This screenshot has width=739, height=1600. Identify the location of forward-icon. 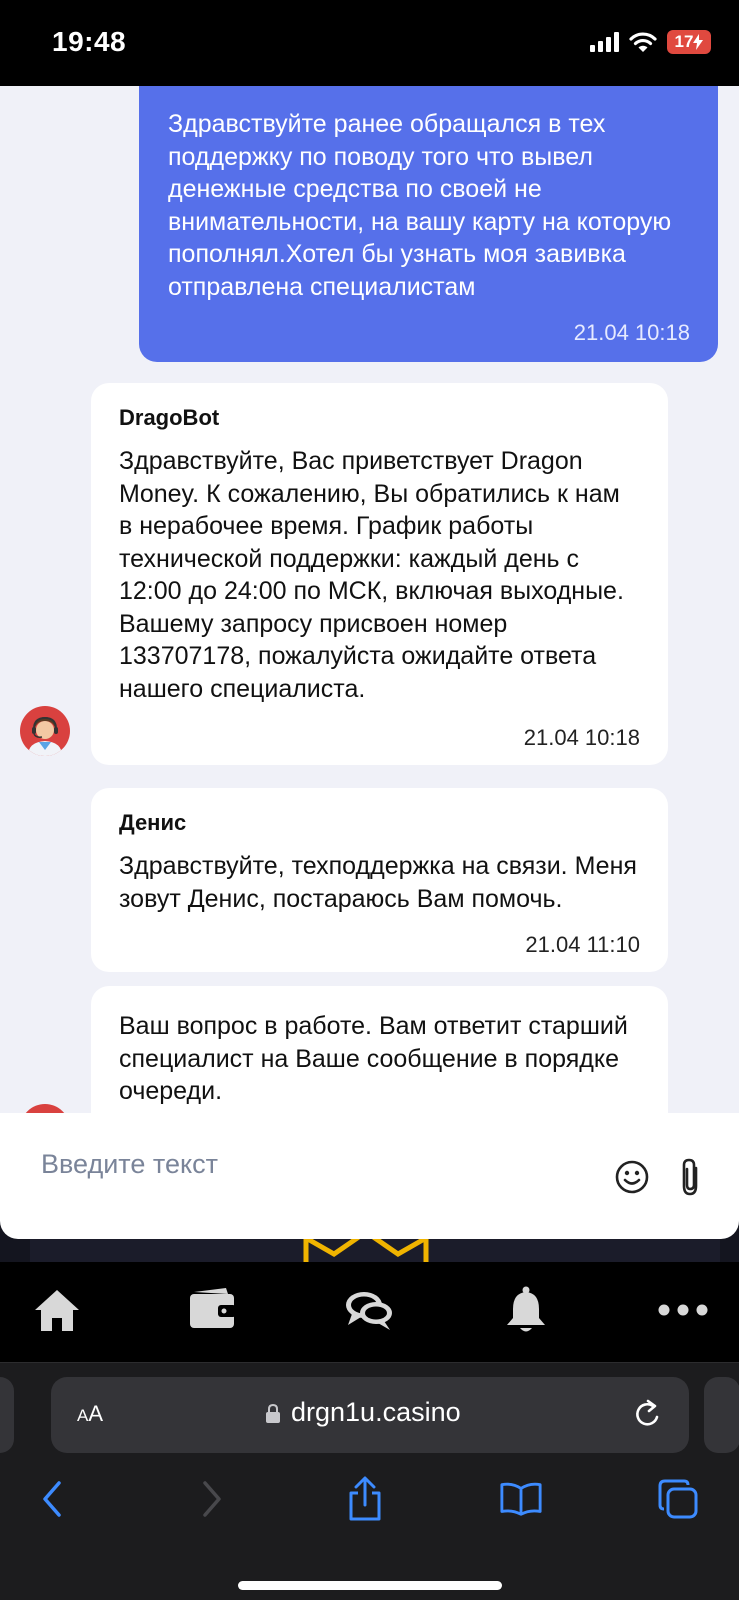
(212, 1499).